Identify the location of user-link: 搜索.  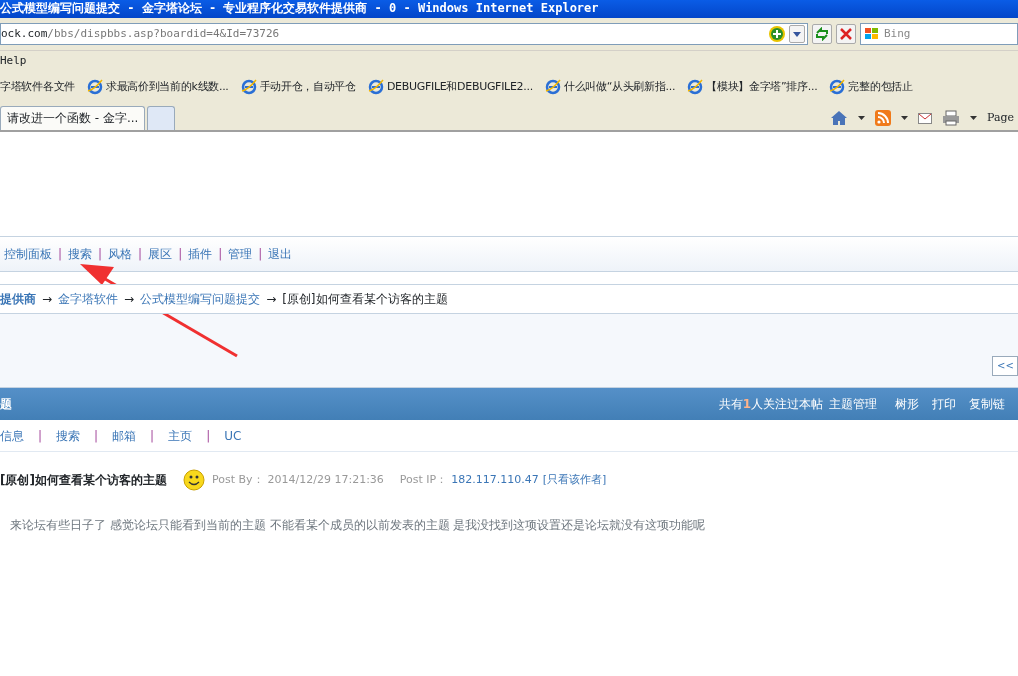
(68, 435).